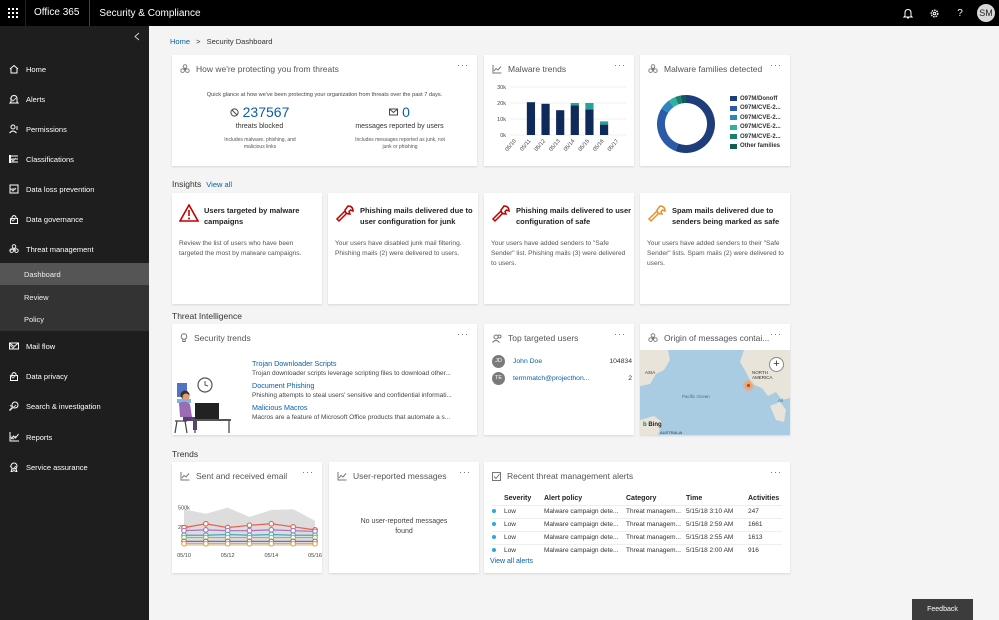 Image resolution: width=999 pixels, height=620 pixels. I want to click on sidebar-item-service-assurance: Service assurance, so click(74, 467).